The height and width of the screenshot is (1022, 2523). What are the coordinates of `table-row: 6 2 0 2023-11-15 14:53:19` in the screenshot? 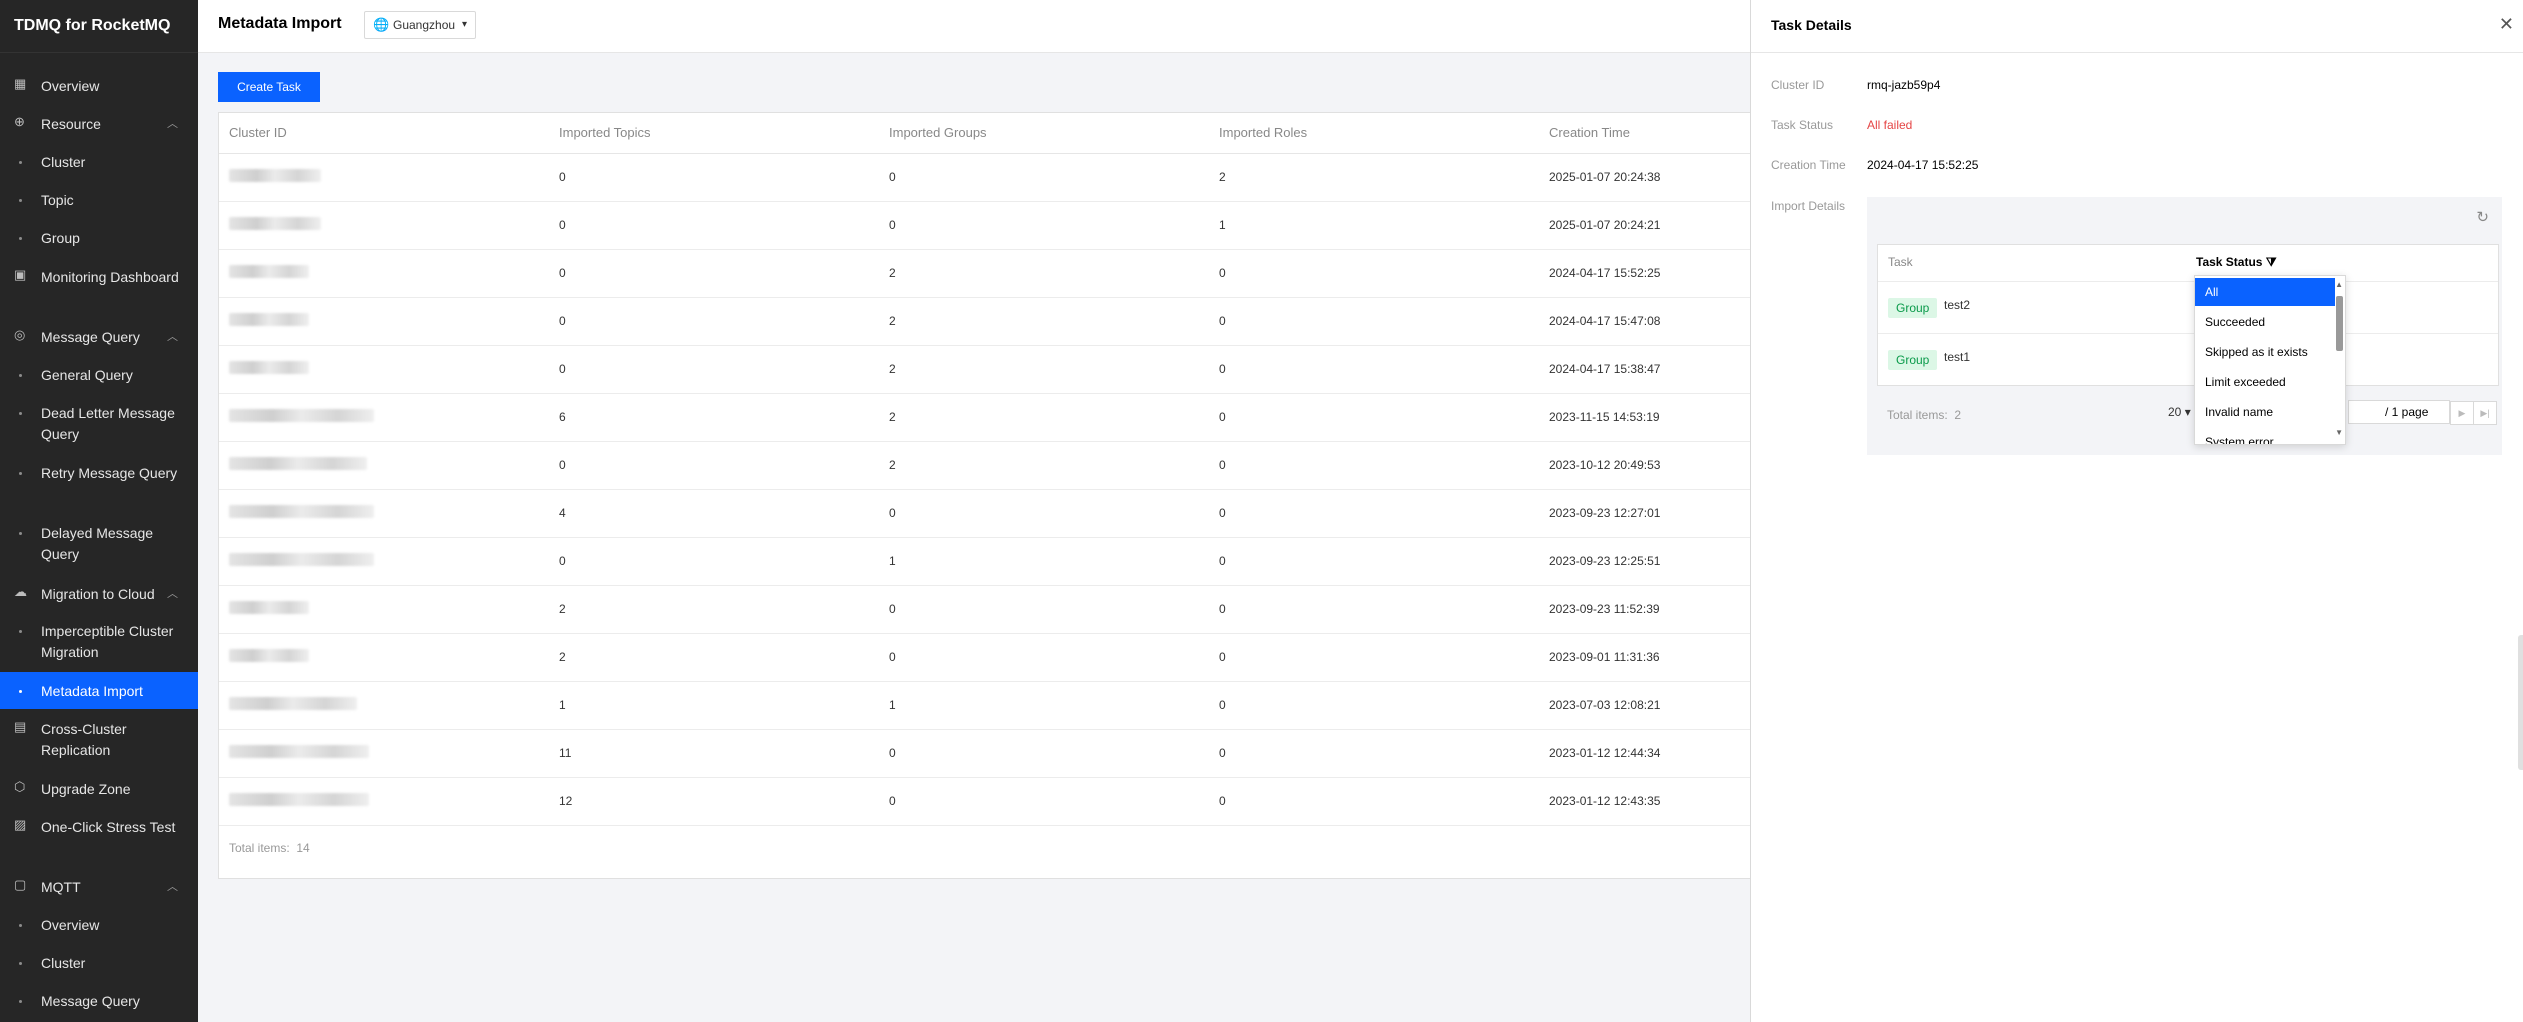 It's located at (985, 417).